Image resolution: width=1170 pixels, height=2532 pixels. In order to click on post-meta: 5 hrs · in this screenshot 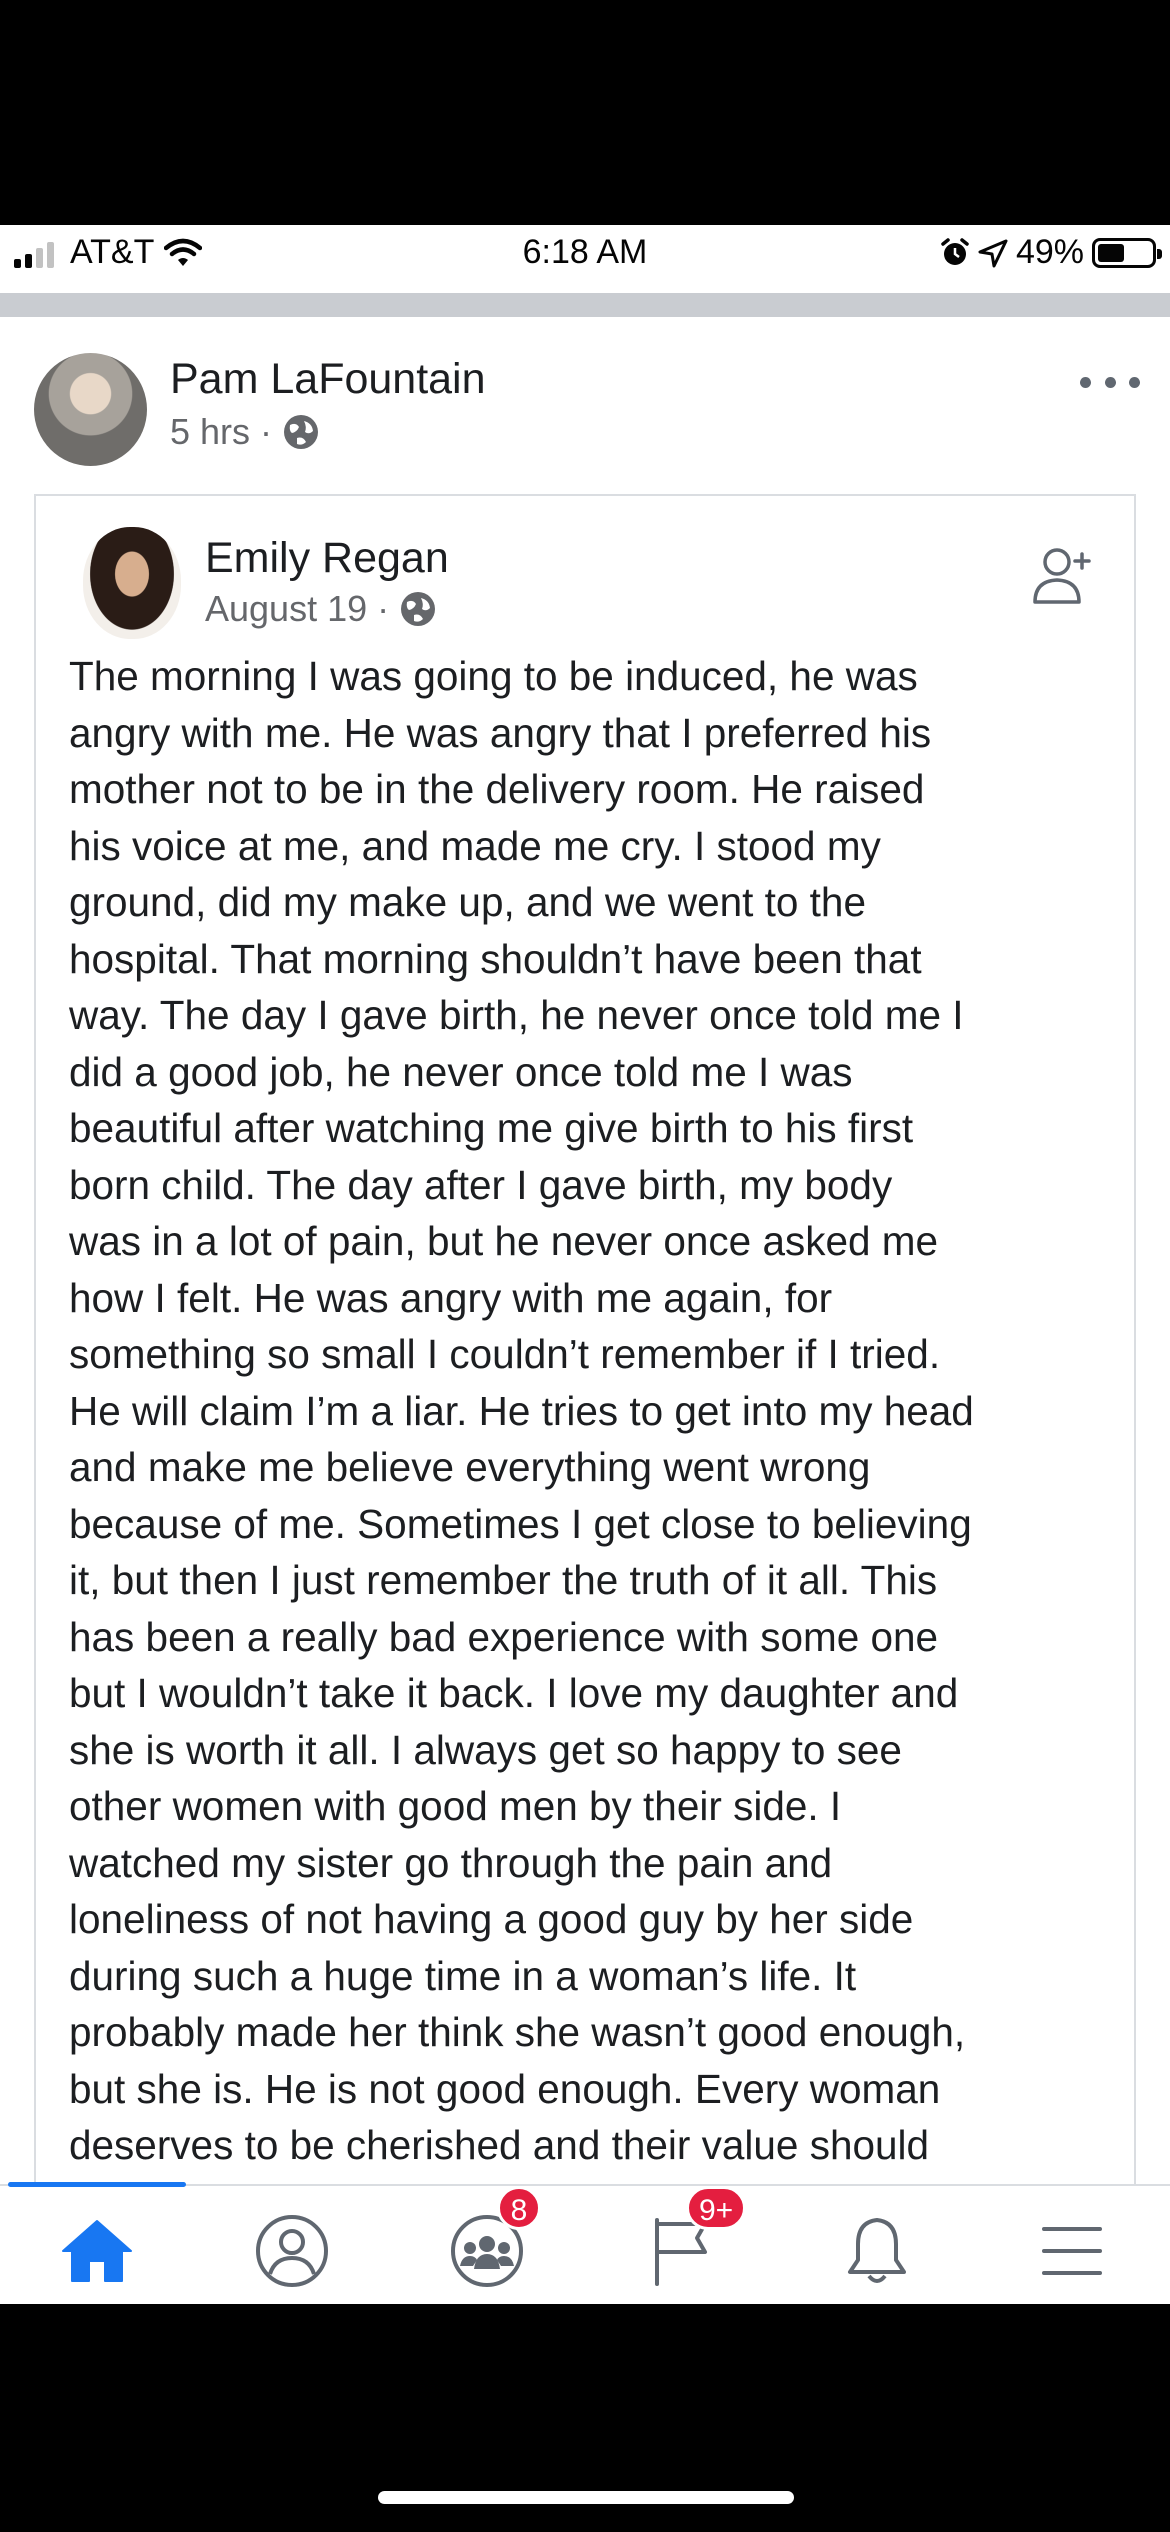, I will do `click(245, 432)`.